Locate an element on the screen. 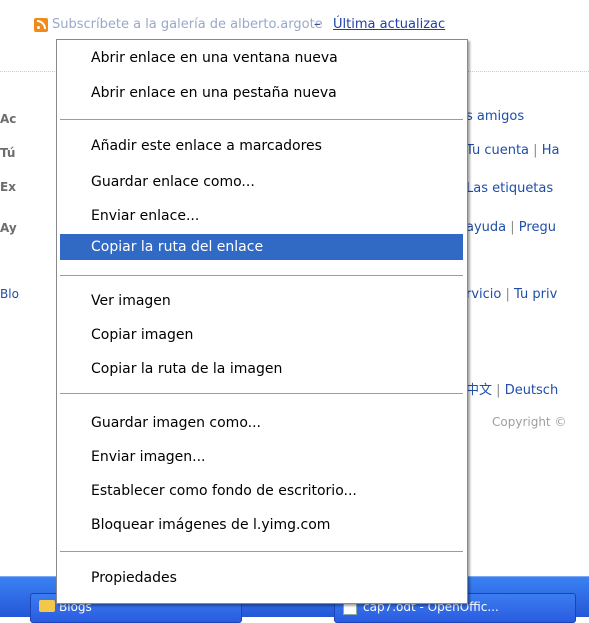 The image size is (589, 623). right-link-row-4: ayuda | Pregu is located at coordinates (511, 227).